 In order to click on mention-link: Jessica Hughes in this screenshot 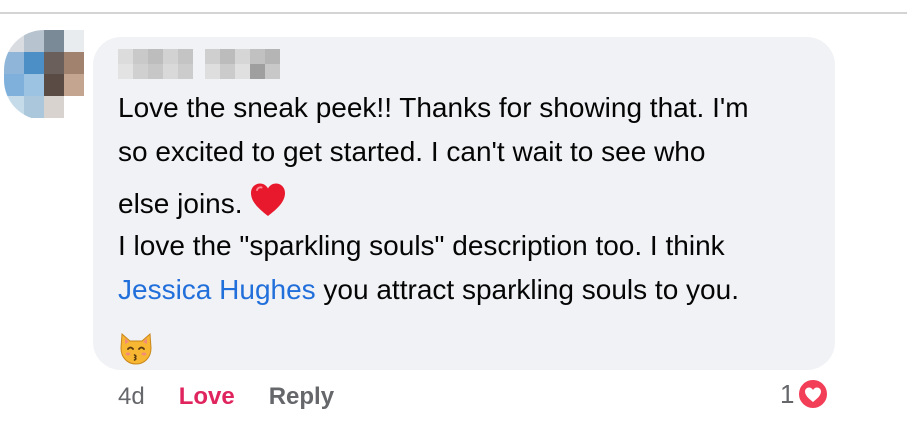, I will do `click(217, 289)`.